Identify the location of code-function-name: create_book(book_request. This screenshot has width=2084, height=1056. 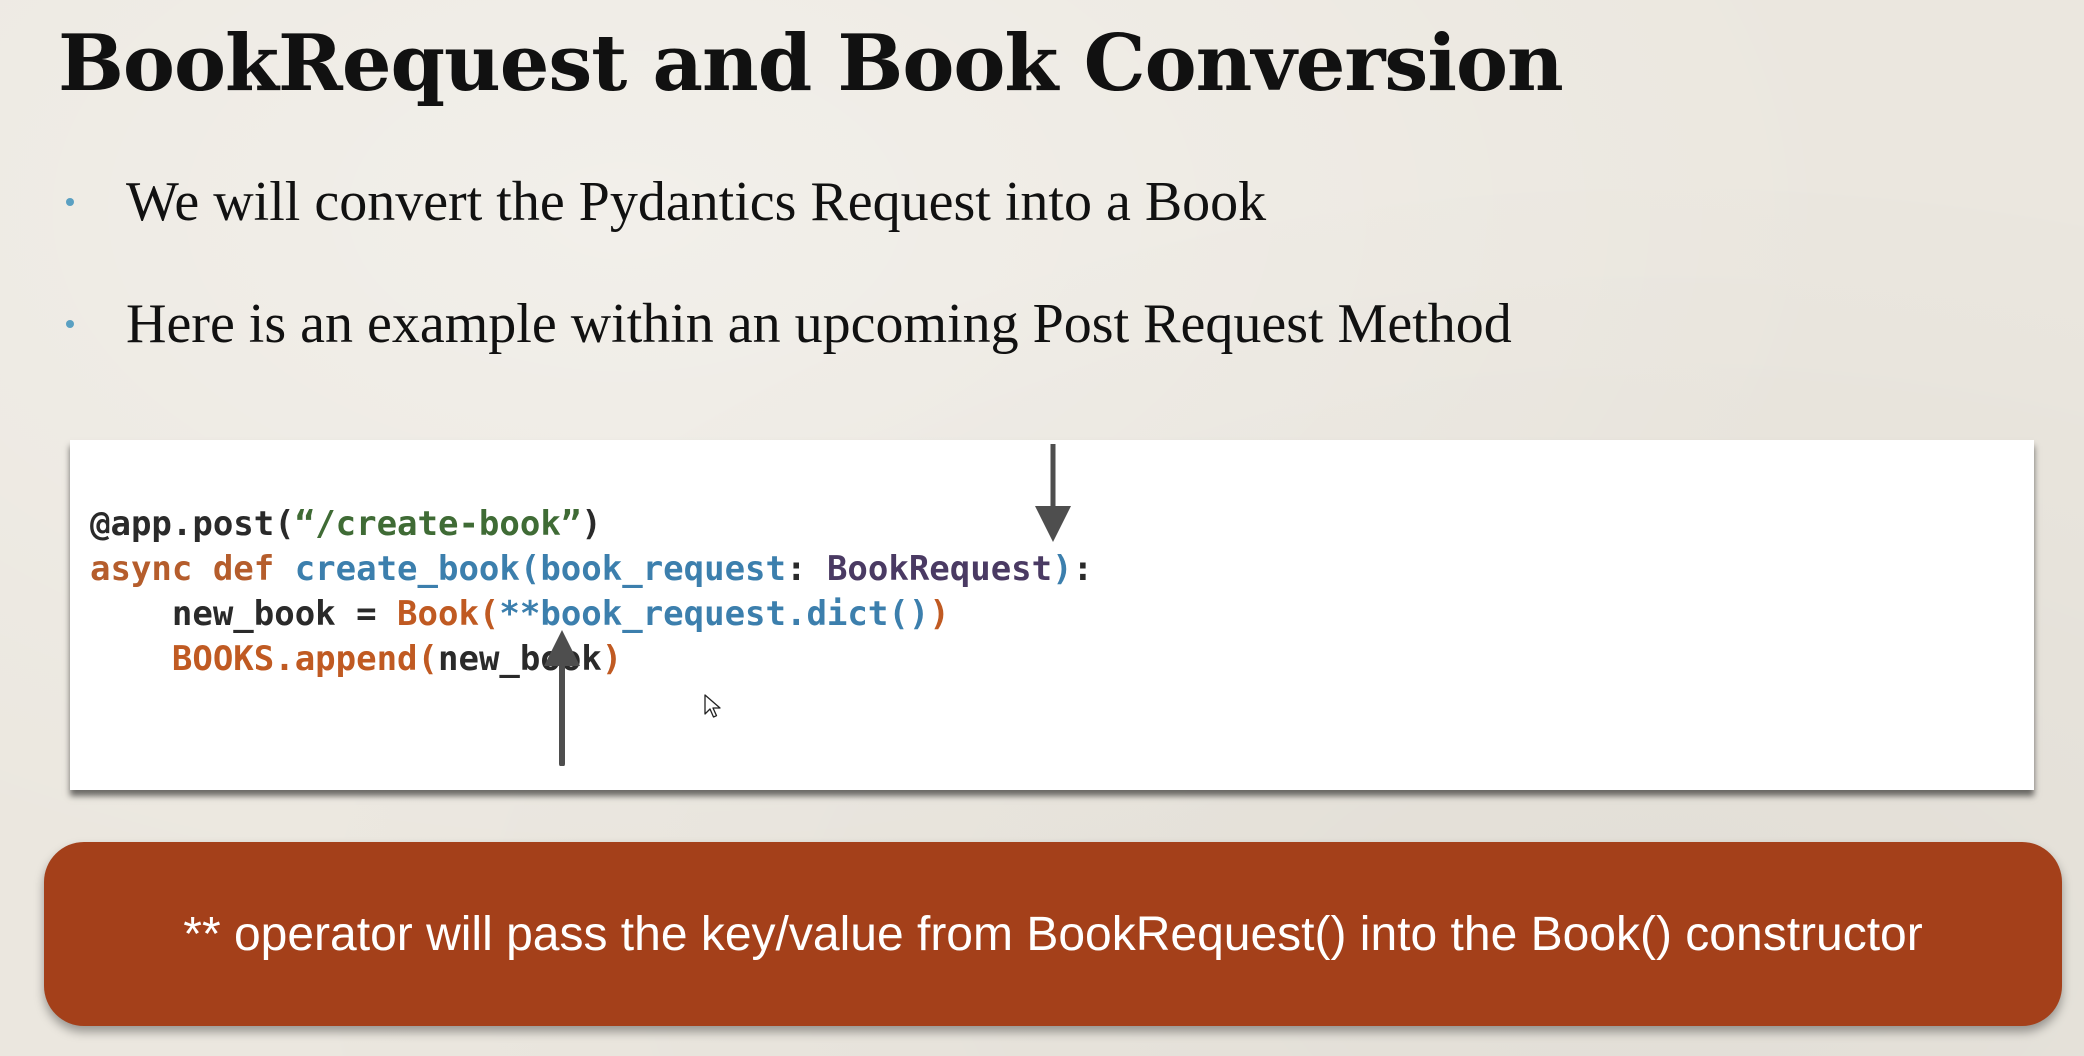
(540, 569).